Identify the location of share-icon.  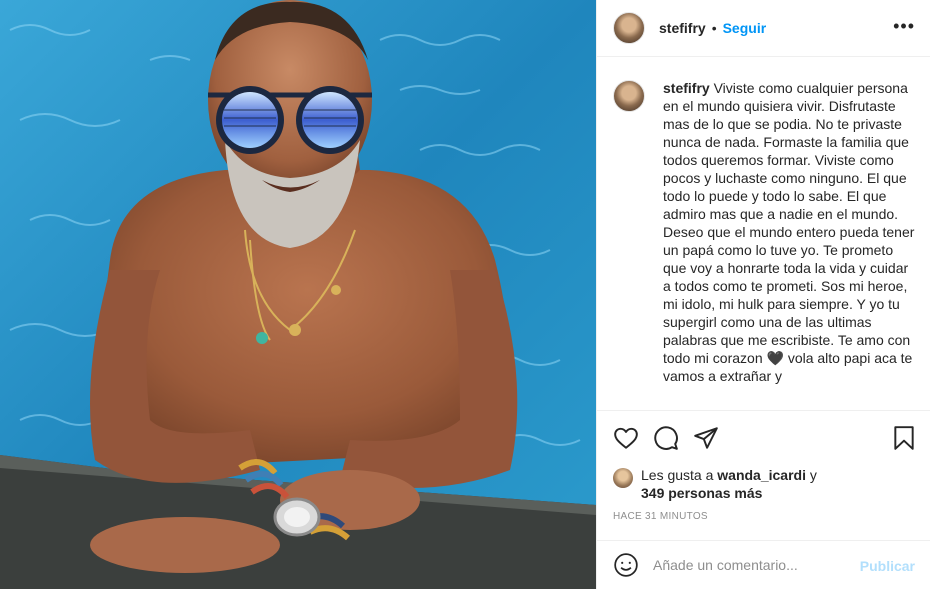
(706, 438).